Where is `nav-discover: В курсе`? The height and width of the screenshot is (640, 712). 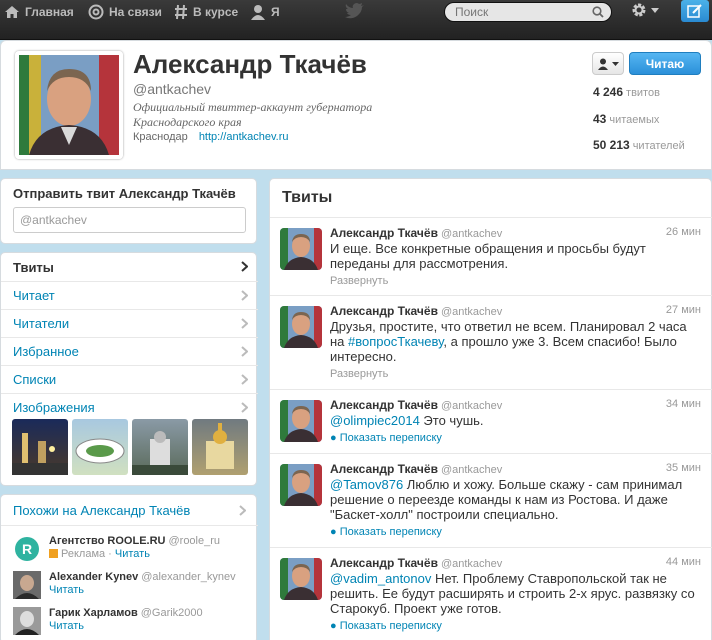 nav-discover: В курсе is located at coordinates (206, 12).